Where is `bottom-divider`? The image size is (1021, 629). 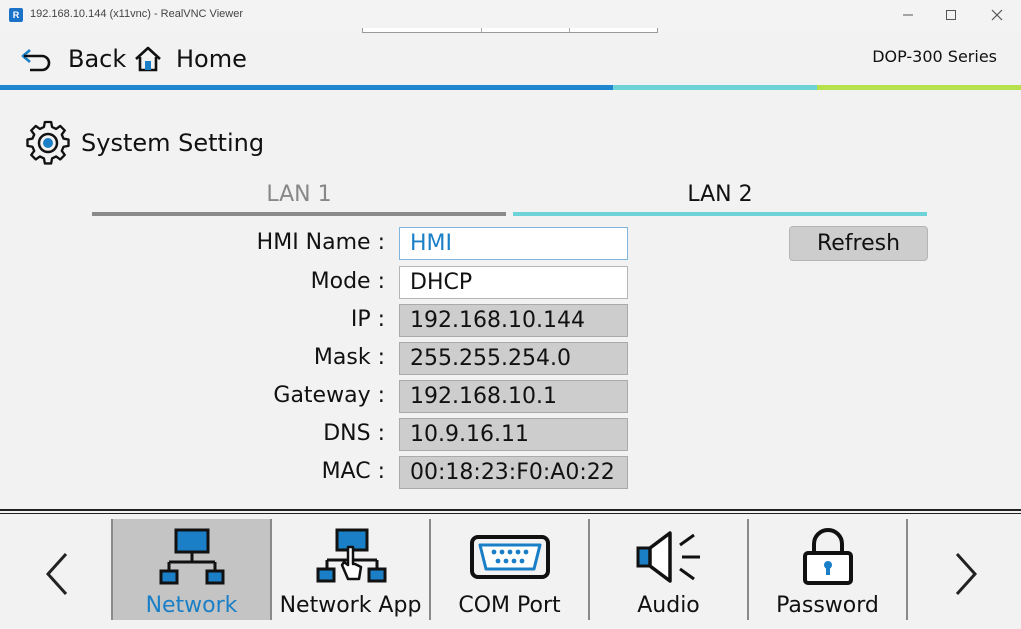
bottom-divider is located at coordinates (510, 510).